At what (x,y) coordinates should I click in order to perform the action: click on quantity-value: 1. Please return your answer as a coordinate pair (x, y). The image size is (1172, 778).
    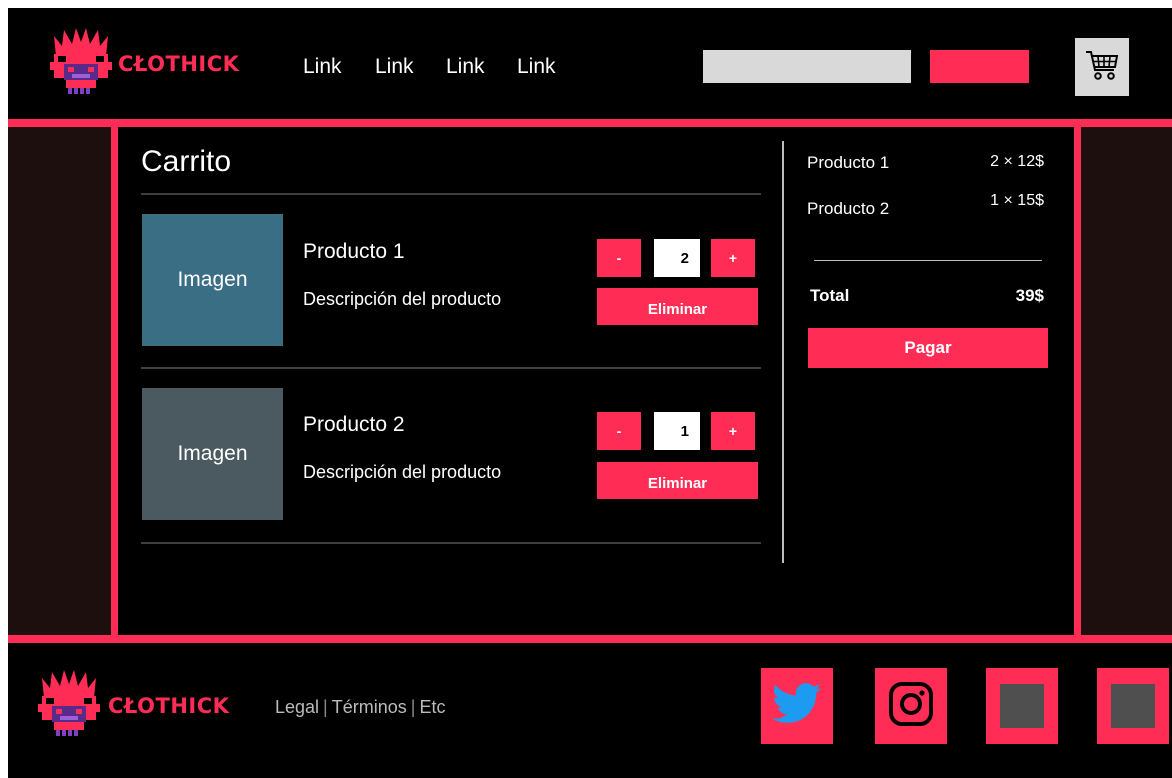
    Looking at the image, I should click on (677, 431).